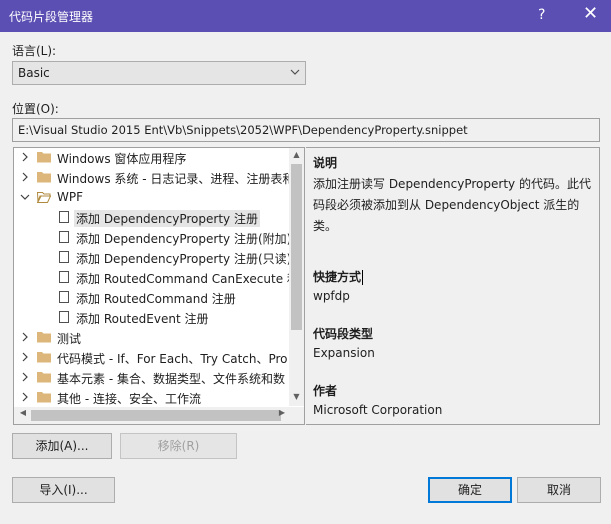 The height and width of the screenshot is (524, 611). What do you see at coordinates (378, 410) in the screenshot?
I see `author-value: Microsoft Corporation` at bounding box center [378, 410].